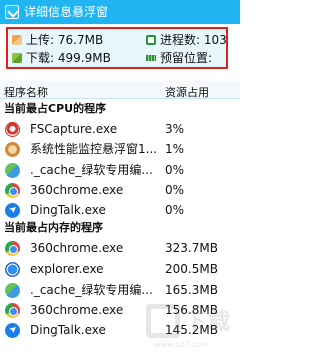 The width and height of the screenshot is (320, 360). What do you see at coordinates (180, 40) in the screenshot?
I see `process-label: 进程数:` at bounding box center [180, 40].